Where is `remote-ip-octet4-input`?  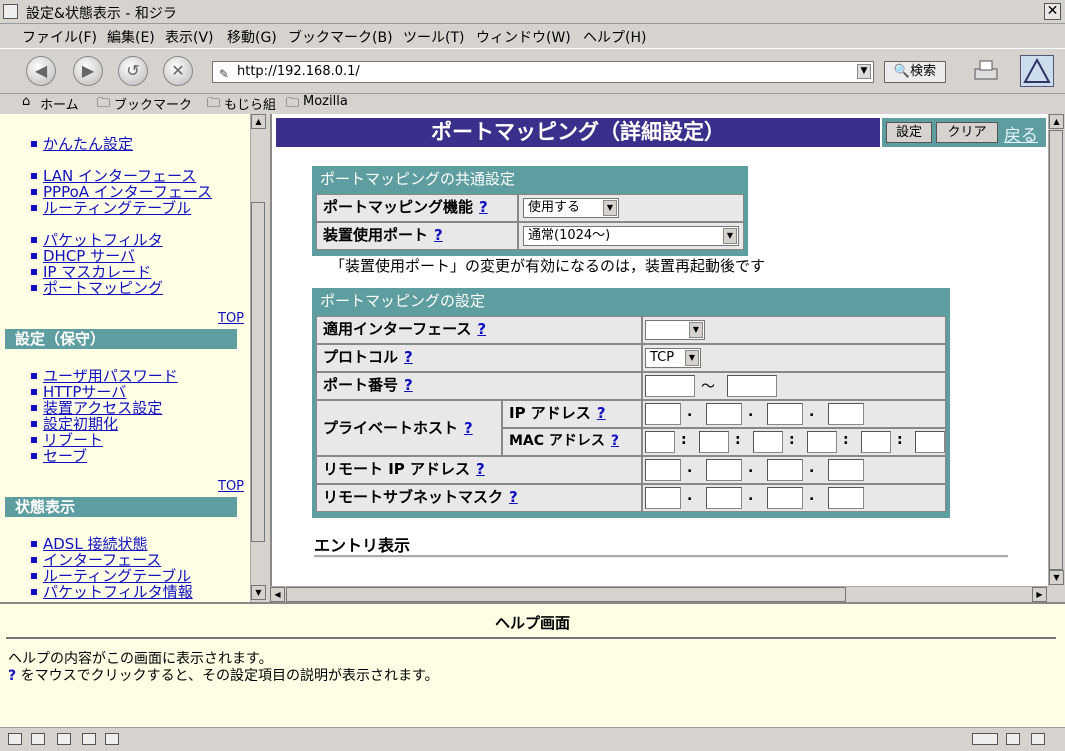 remote-ip-octet4-input is located at coordinates (846, 470).